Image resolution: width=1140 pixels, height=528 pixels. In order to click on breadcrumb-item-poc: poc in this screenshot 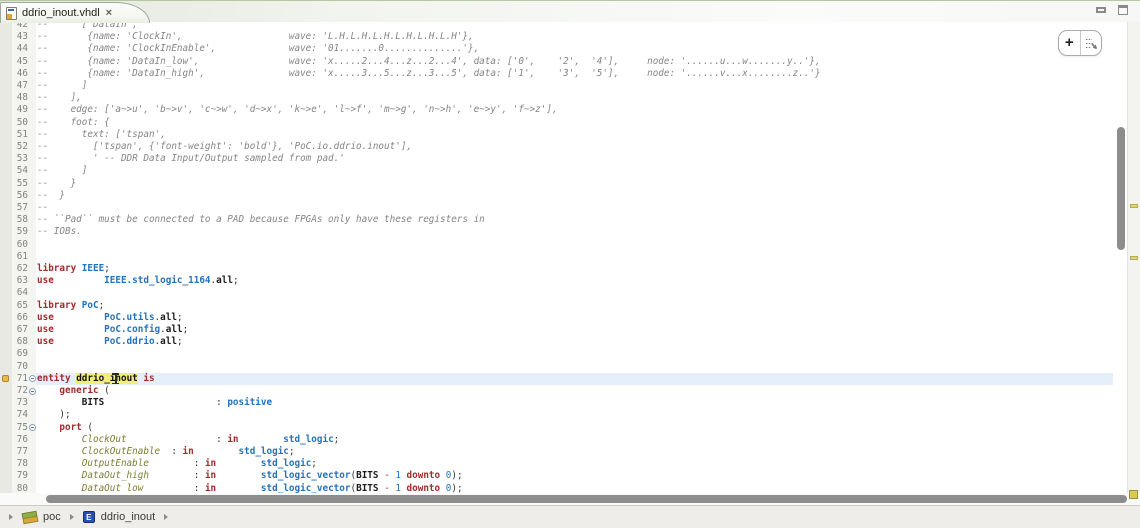, I will do `click(41, 517)`.